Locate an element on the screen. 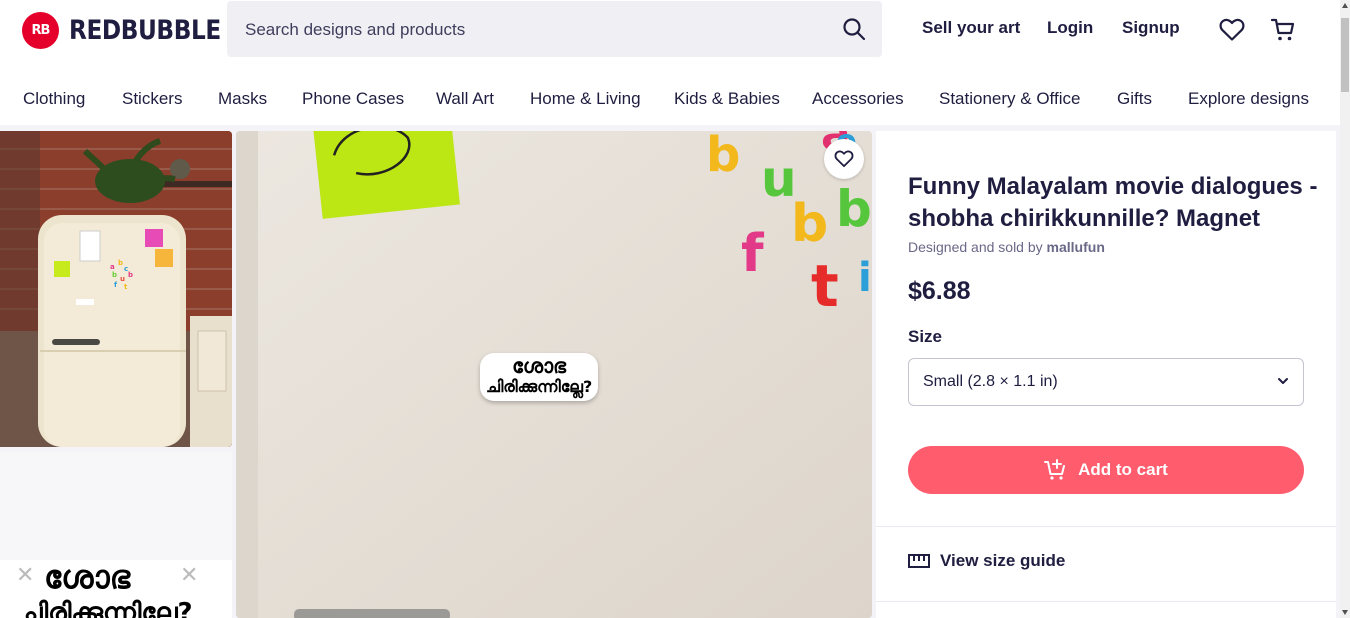  svg-text: u is located at coordinates (122, 279).